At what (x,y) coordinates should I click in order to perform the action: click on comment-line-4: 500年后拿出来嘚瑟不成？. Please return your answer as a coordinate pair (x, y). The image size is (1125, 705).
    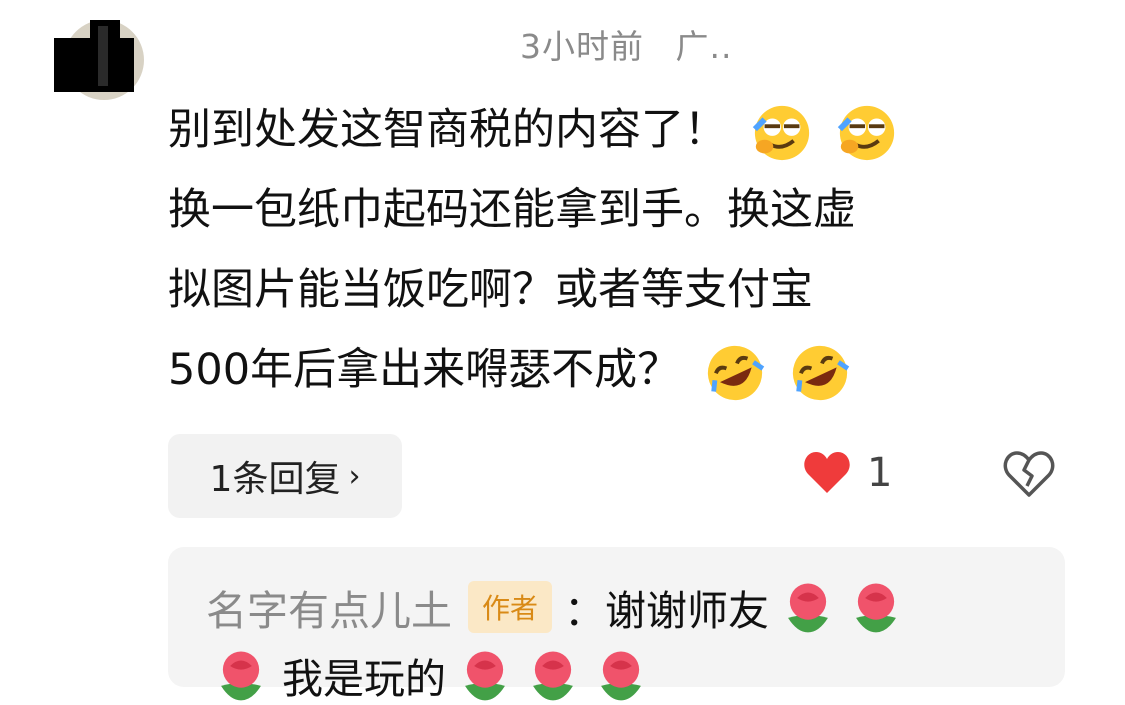
    Looking at the image, I should click on (608, 370).